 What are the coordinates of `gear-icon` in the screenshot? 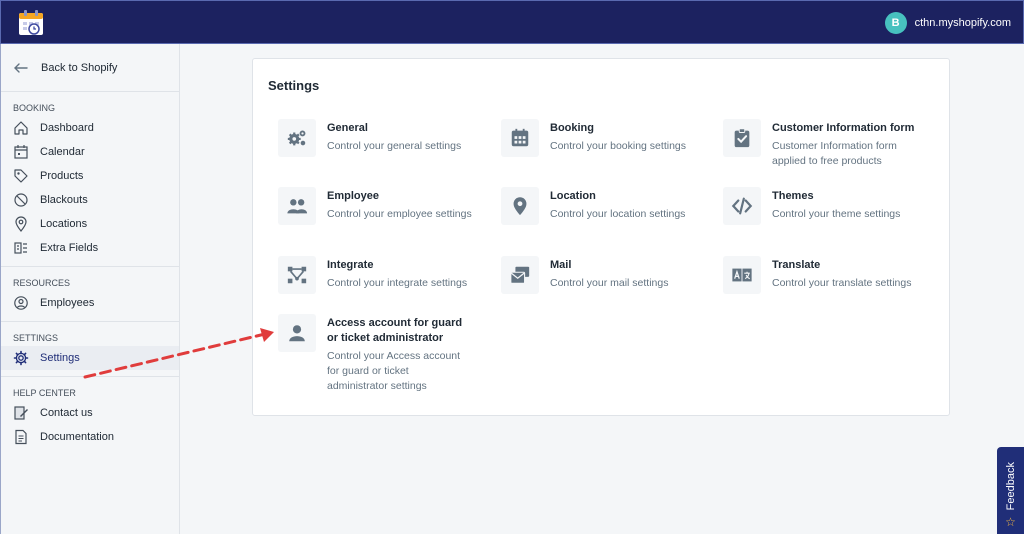 It's located at (21, 358).